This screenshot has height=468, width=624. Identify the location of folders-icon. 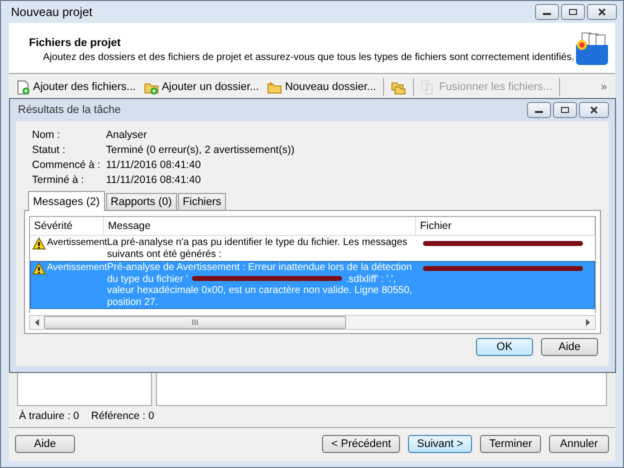
(398, 87).